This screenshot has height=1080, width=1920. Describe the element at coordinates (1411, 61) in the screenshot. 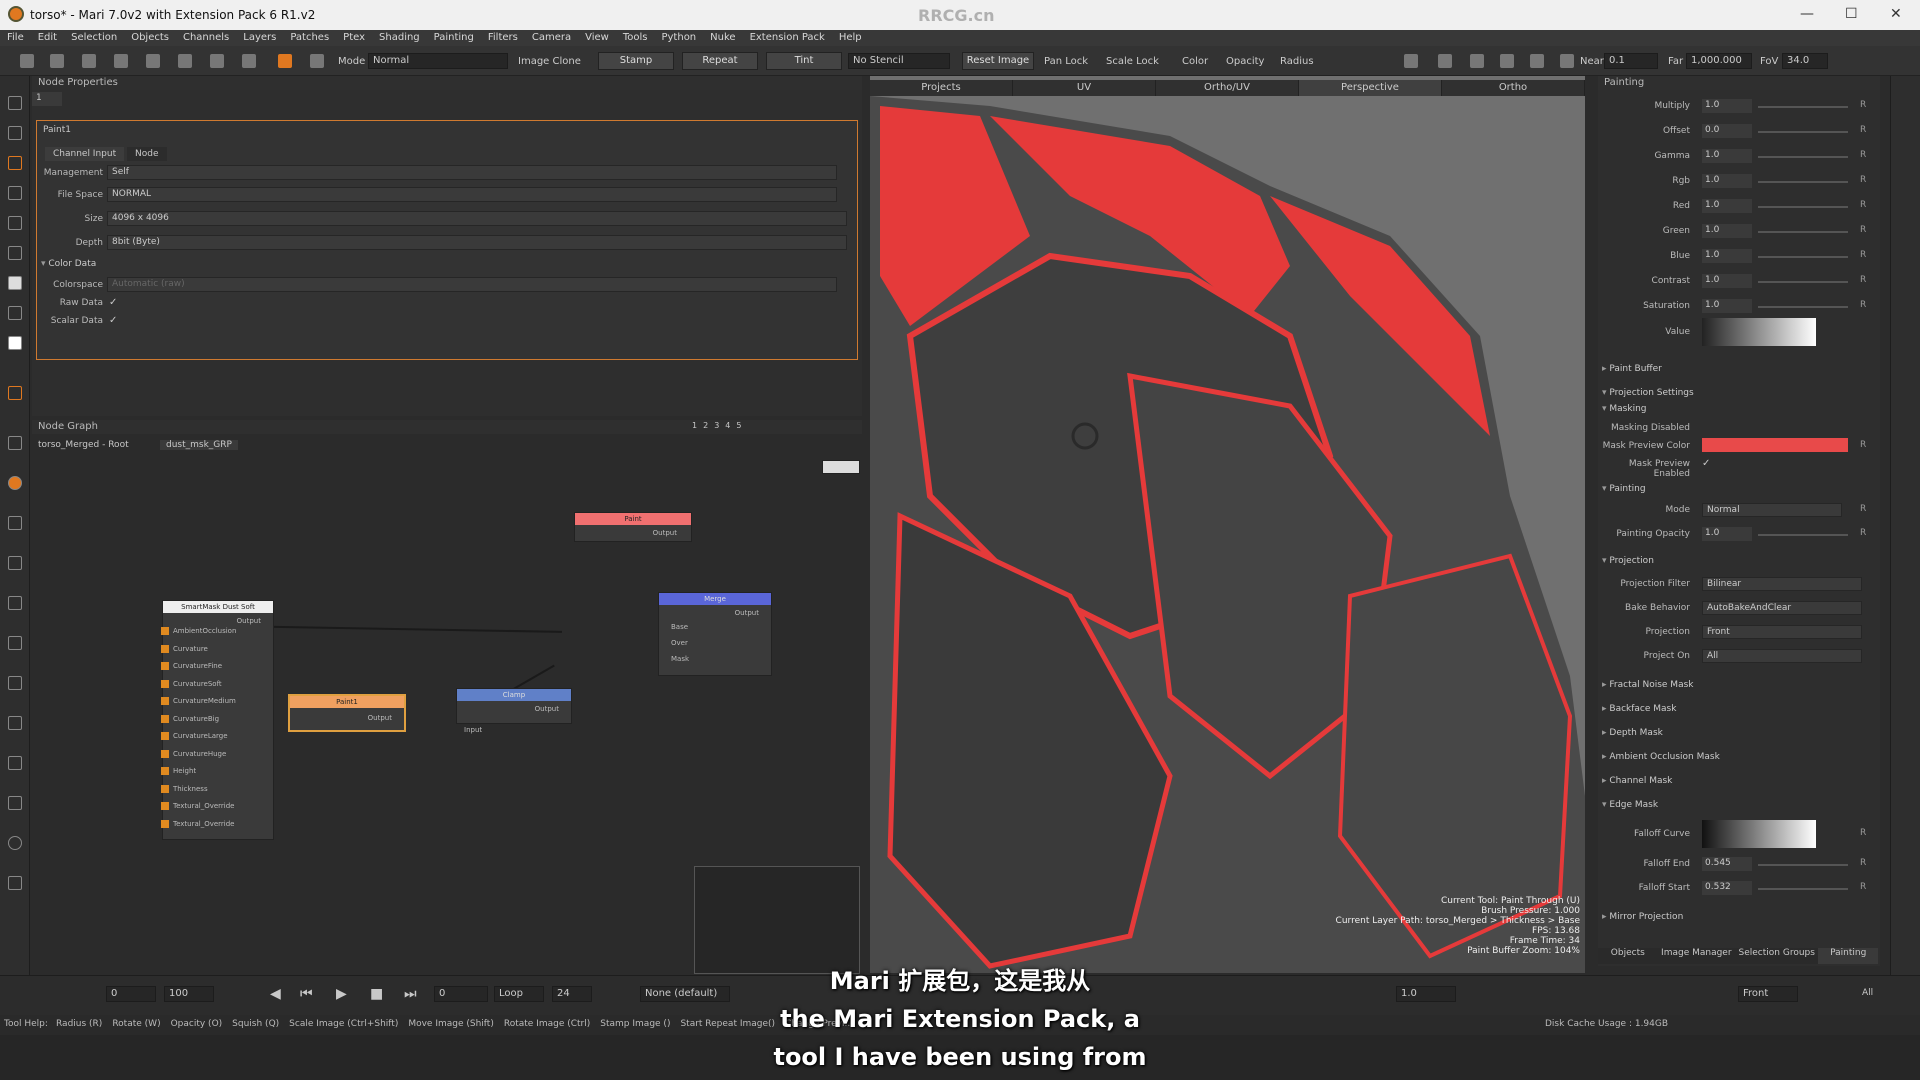

I see `view-icon` at that location.